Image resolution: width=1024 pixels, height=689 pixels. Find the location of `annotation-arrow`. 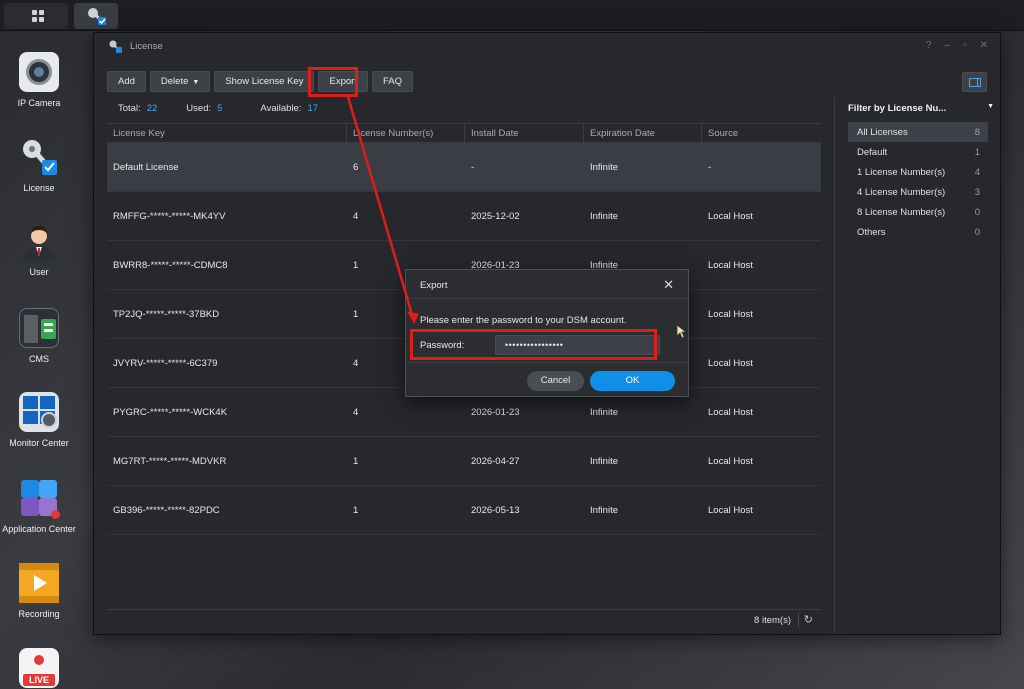

annotation-arrow is located at coordinates (382, 210).